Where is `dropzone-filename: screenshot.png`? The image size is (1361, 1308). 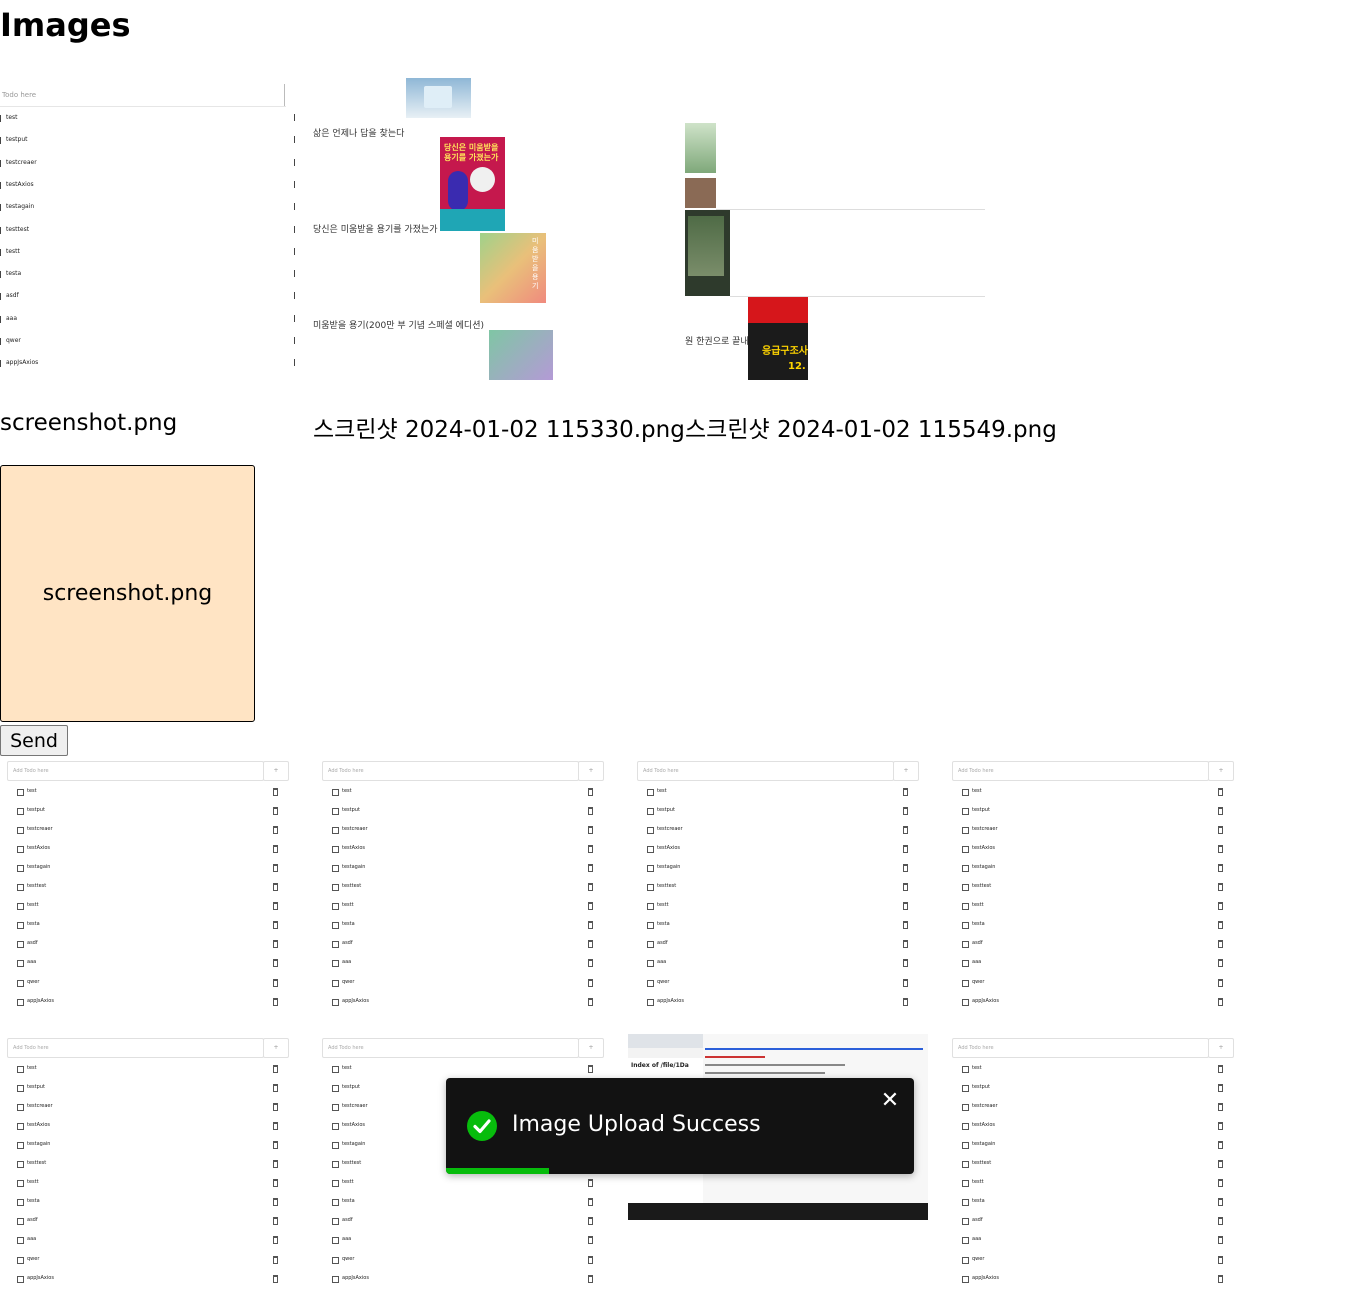
dropzone-filename: screenshot.png is located at coordinates (127, 593).